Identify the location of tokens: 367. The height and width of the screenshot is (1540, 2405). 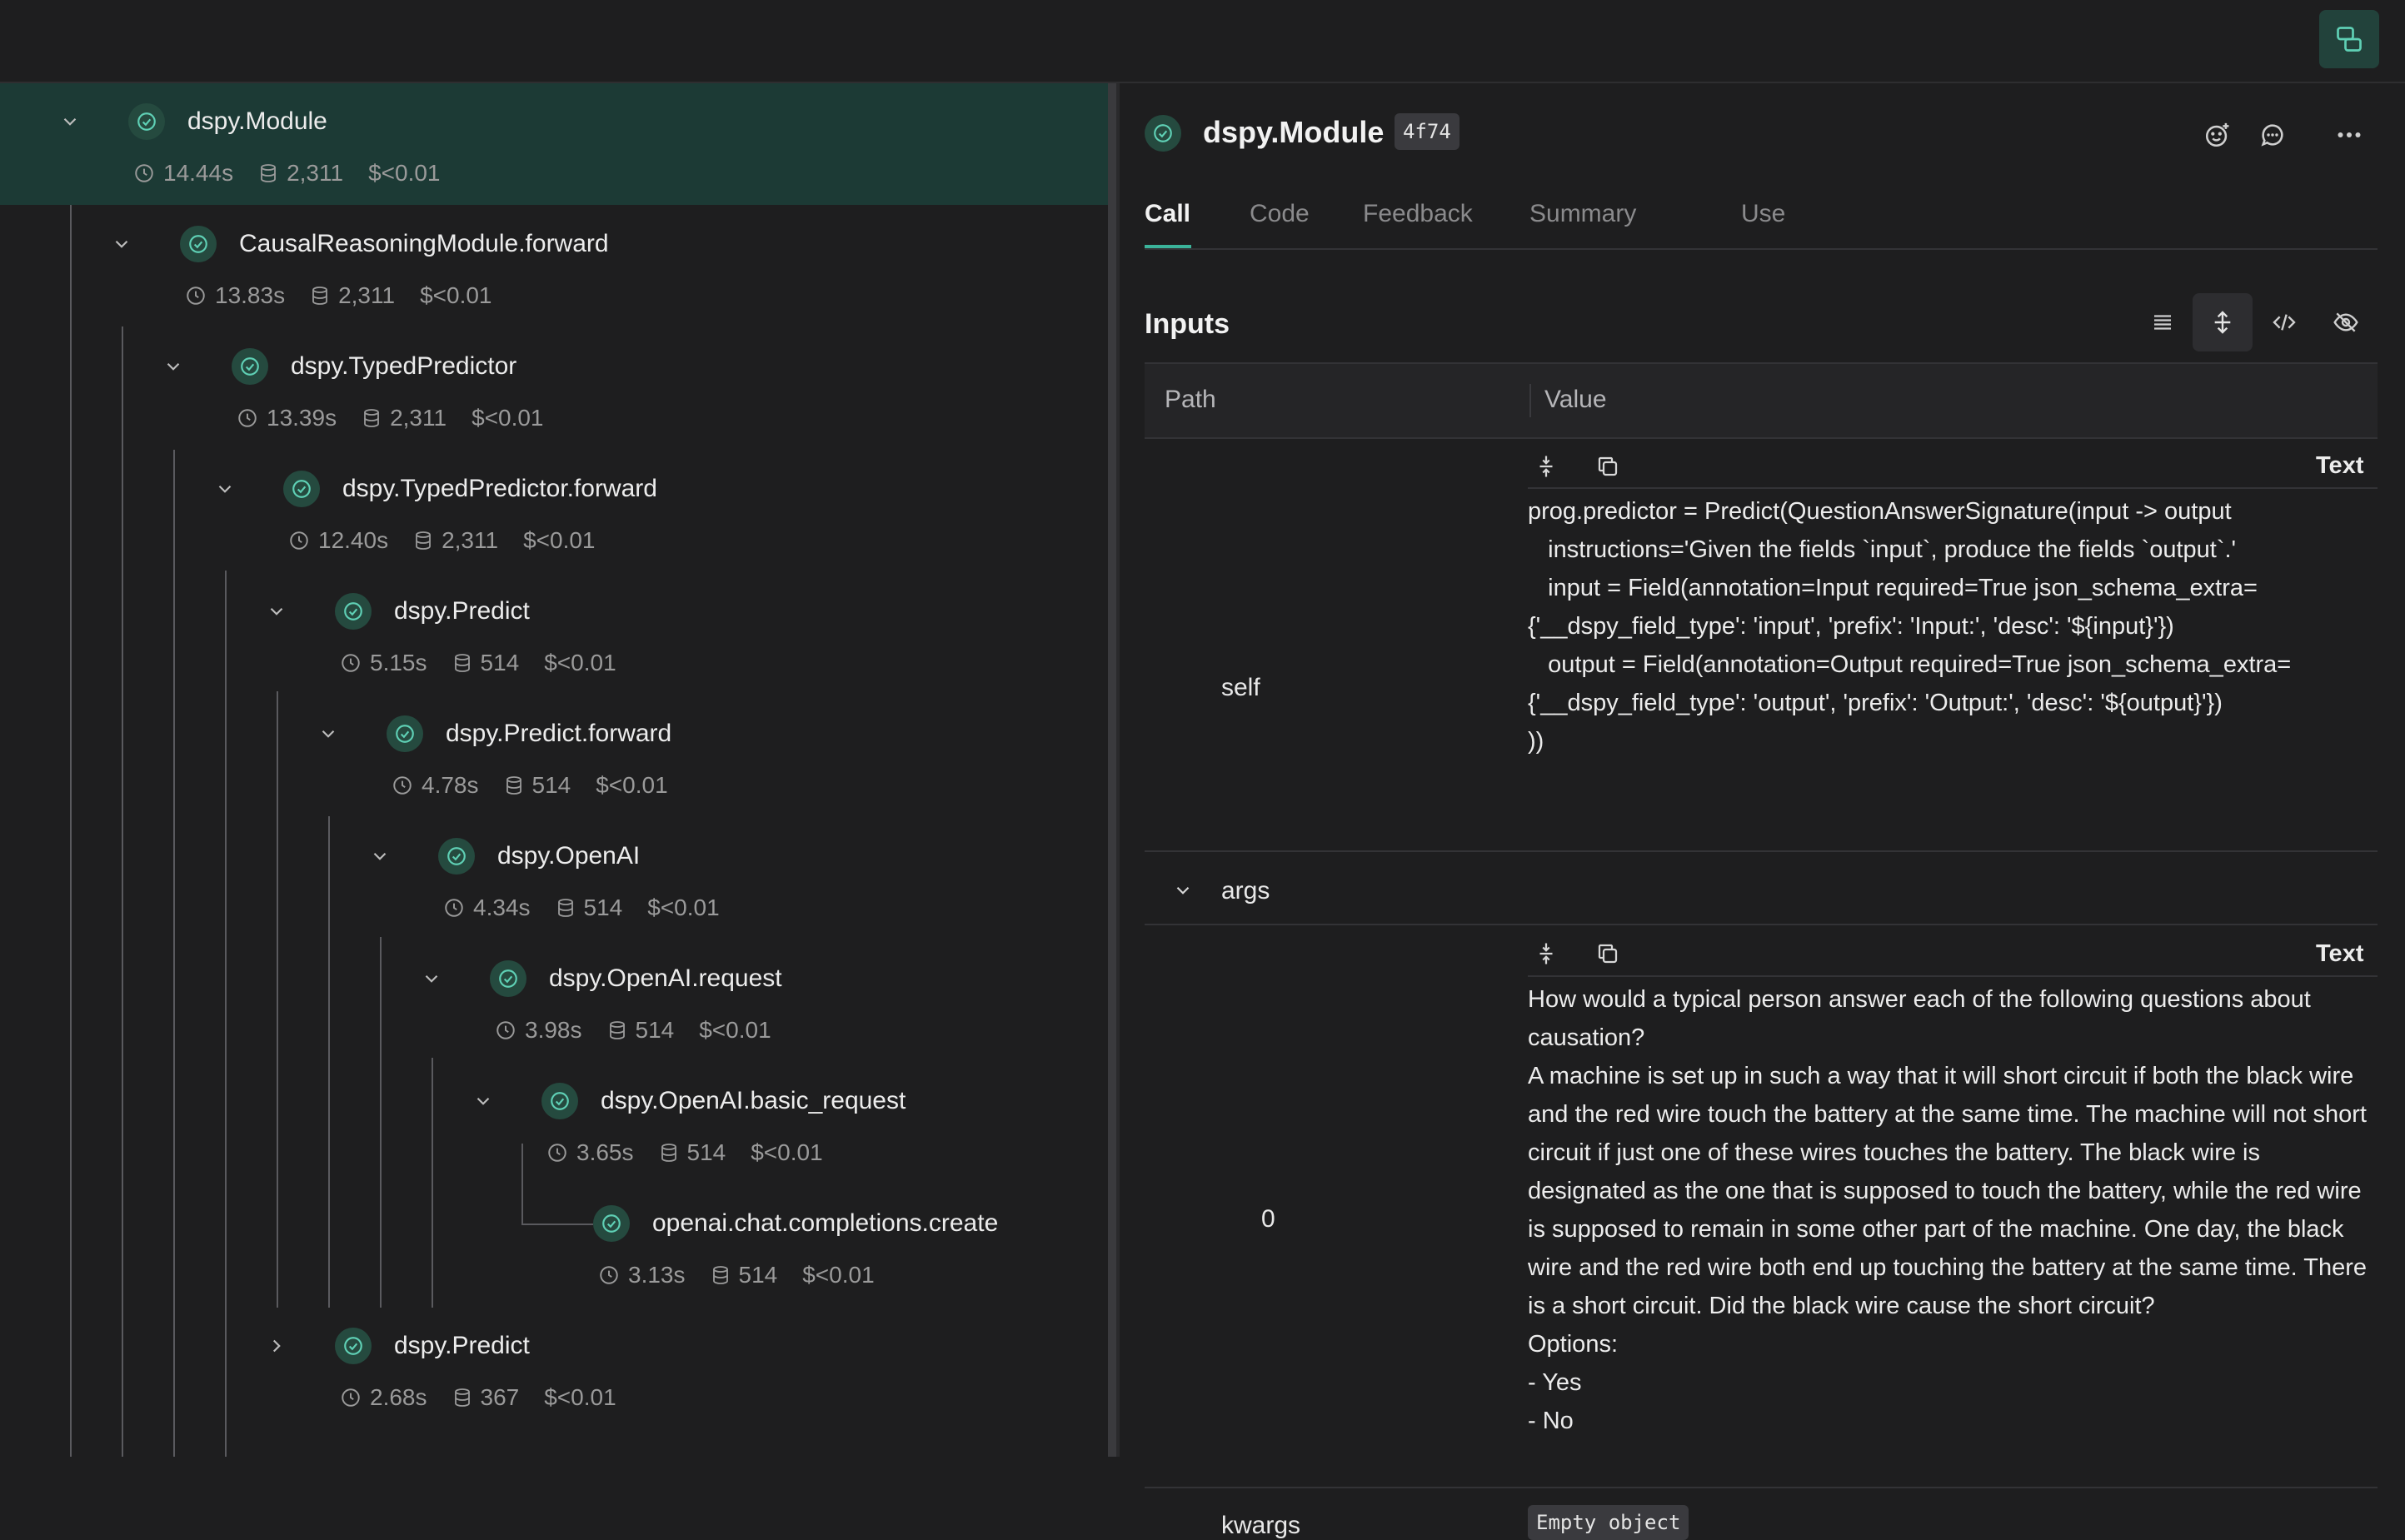
(485, 1398).